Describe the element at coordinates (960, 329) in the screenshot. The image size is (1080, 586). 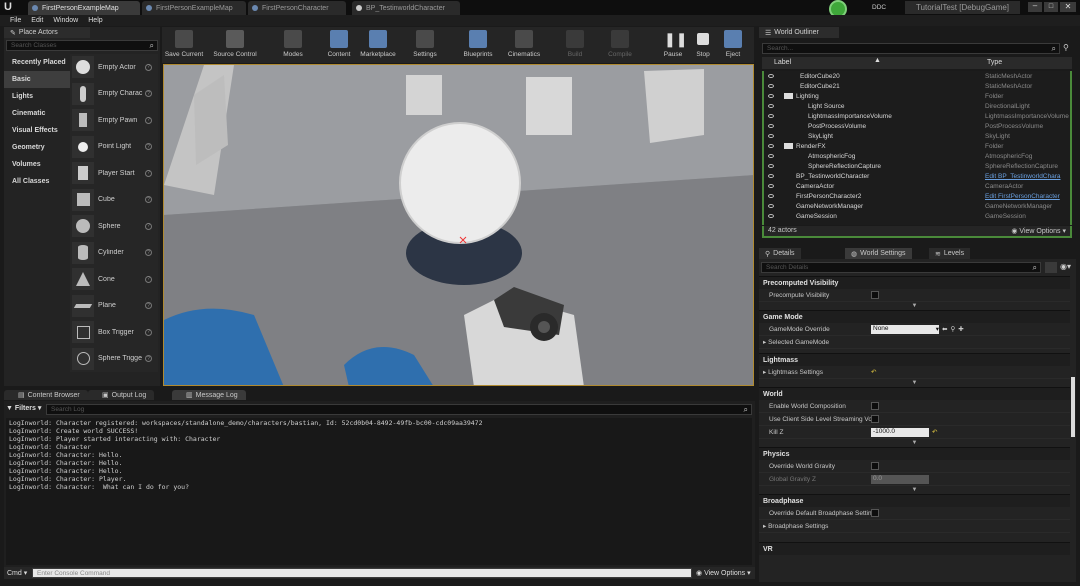
I see `add-icon: ✚` at that location.